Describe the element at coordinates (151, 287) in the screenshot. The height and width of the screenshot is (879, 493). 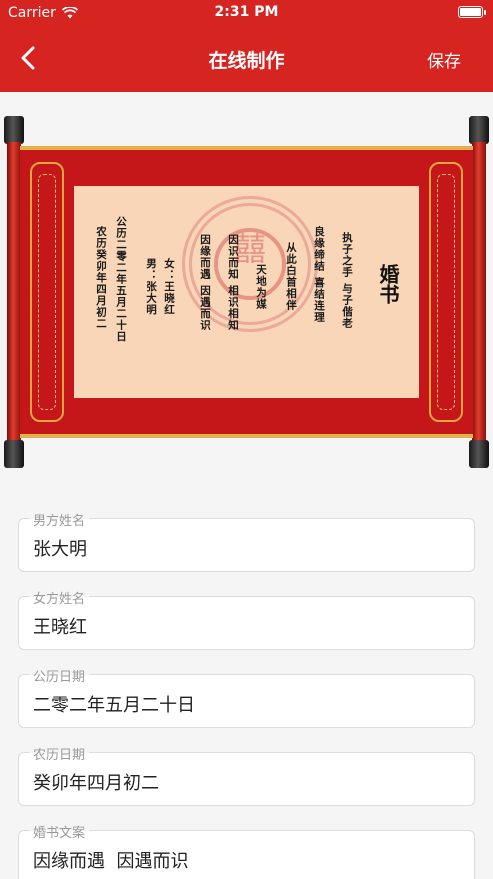
I see `groom-line: 男：张大明` at that location.